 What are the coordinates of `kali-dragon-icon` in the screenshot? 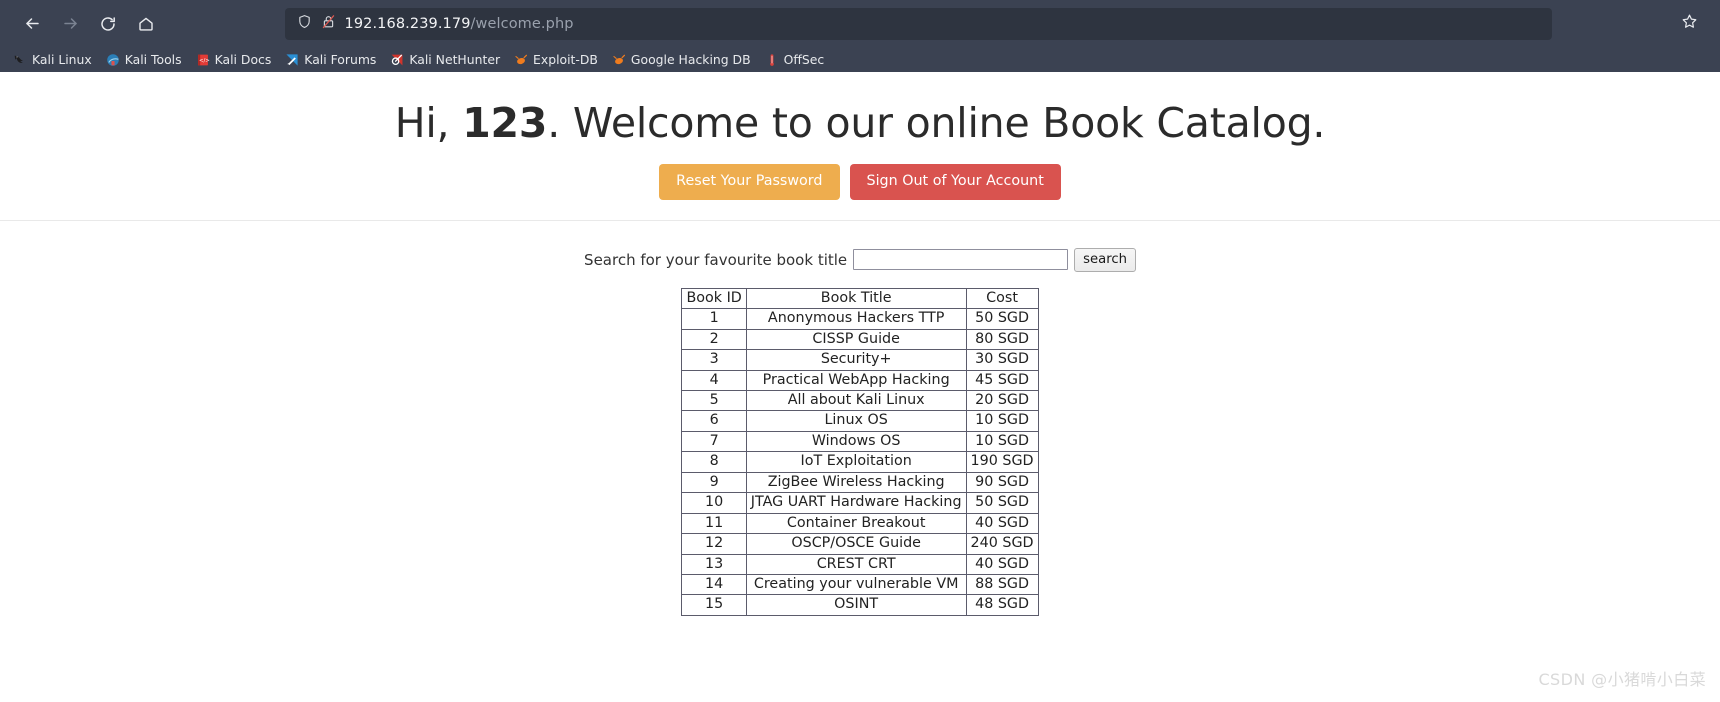 It's located at (20, 60).